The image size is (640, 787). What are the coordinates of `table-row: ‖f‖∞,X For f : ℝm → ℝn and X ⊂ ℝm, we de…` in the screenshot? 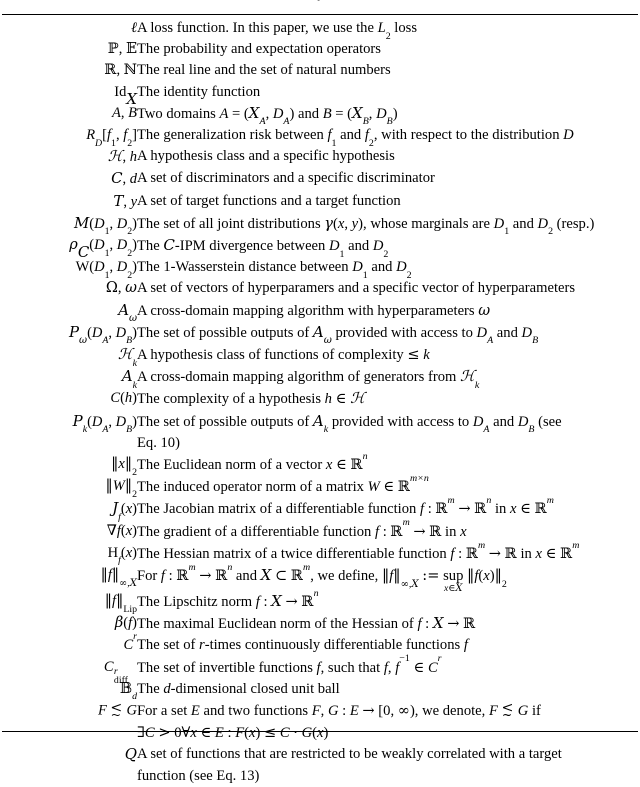 It's located at (320, 577).